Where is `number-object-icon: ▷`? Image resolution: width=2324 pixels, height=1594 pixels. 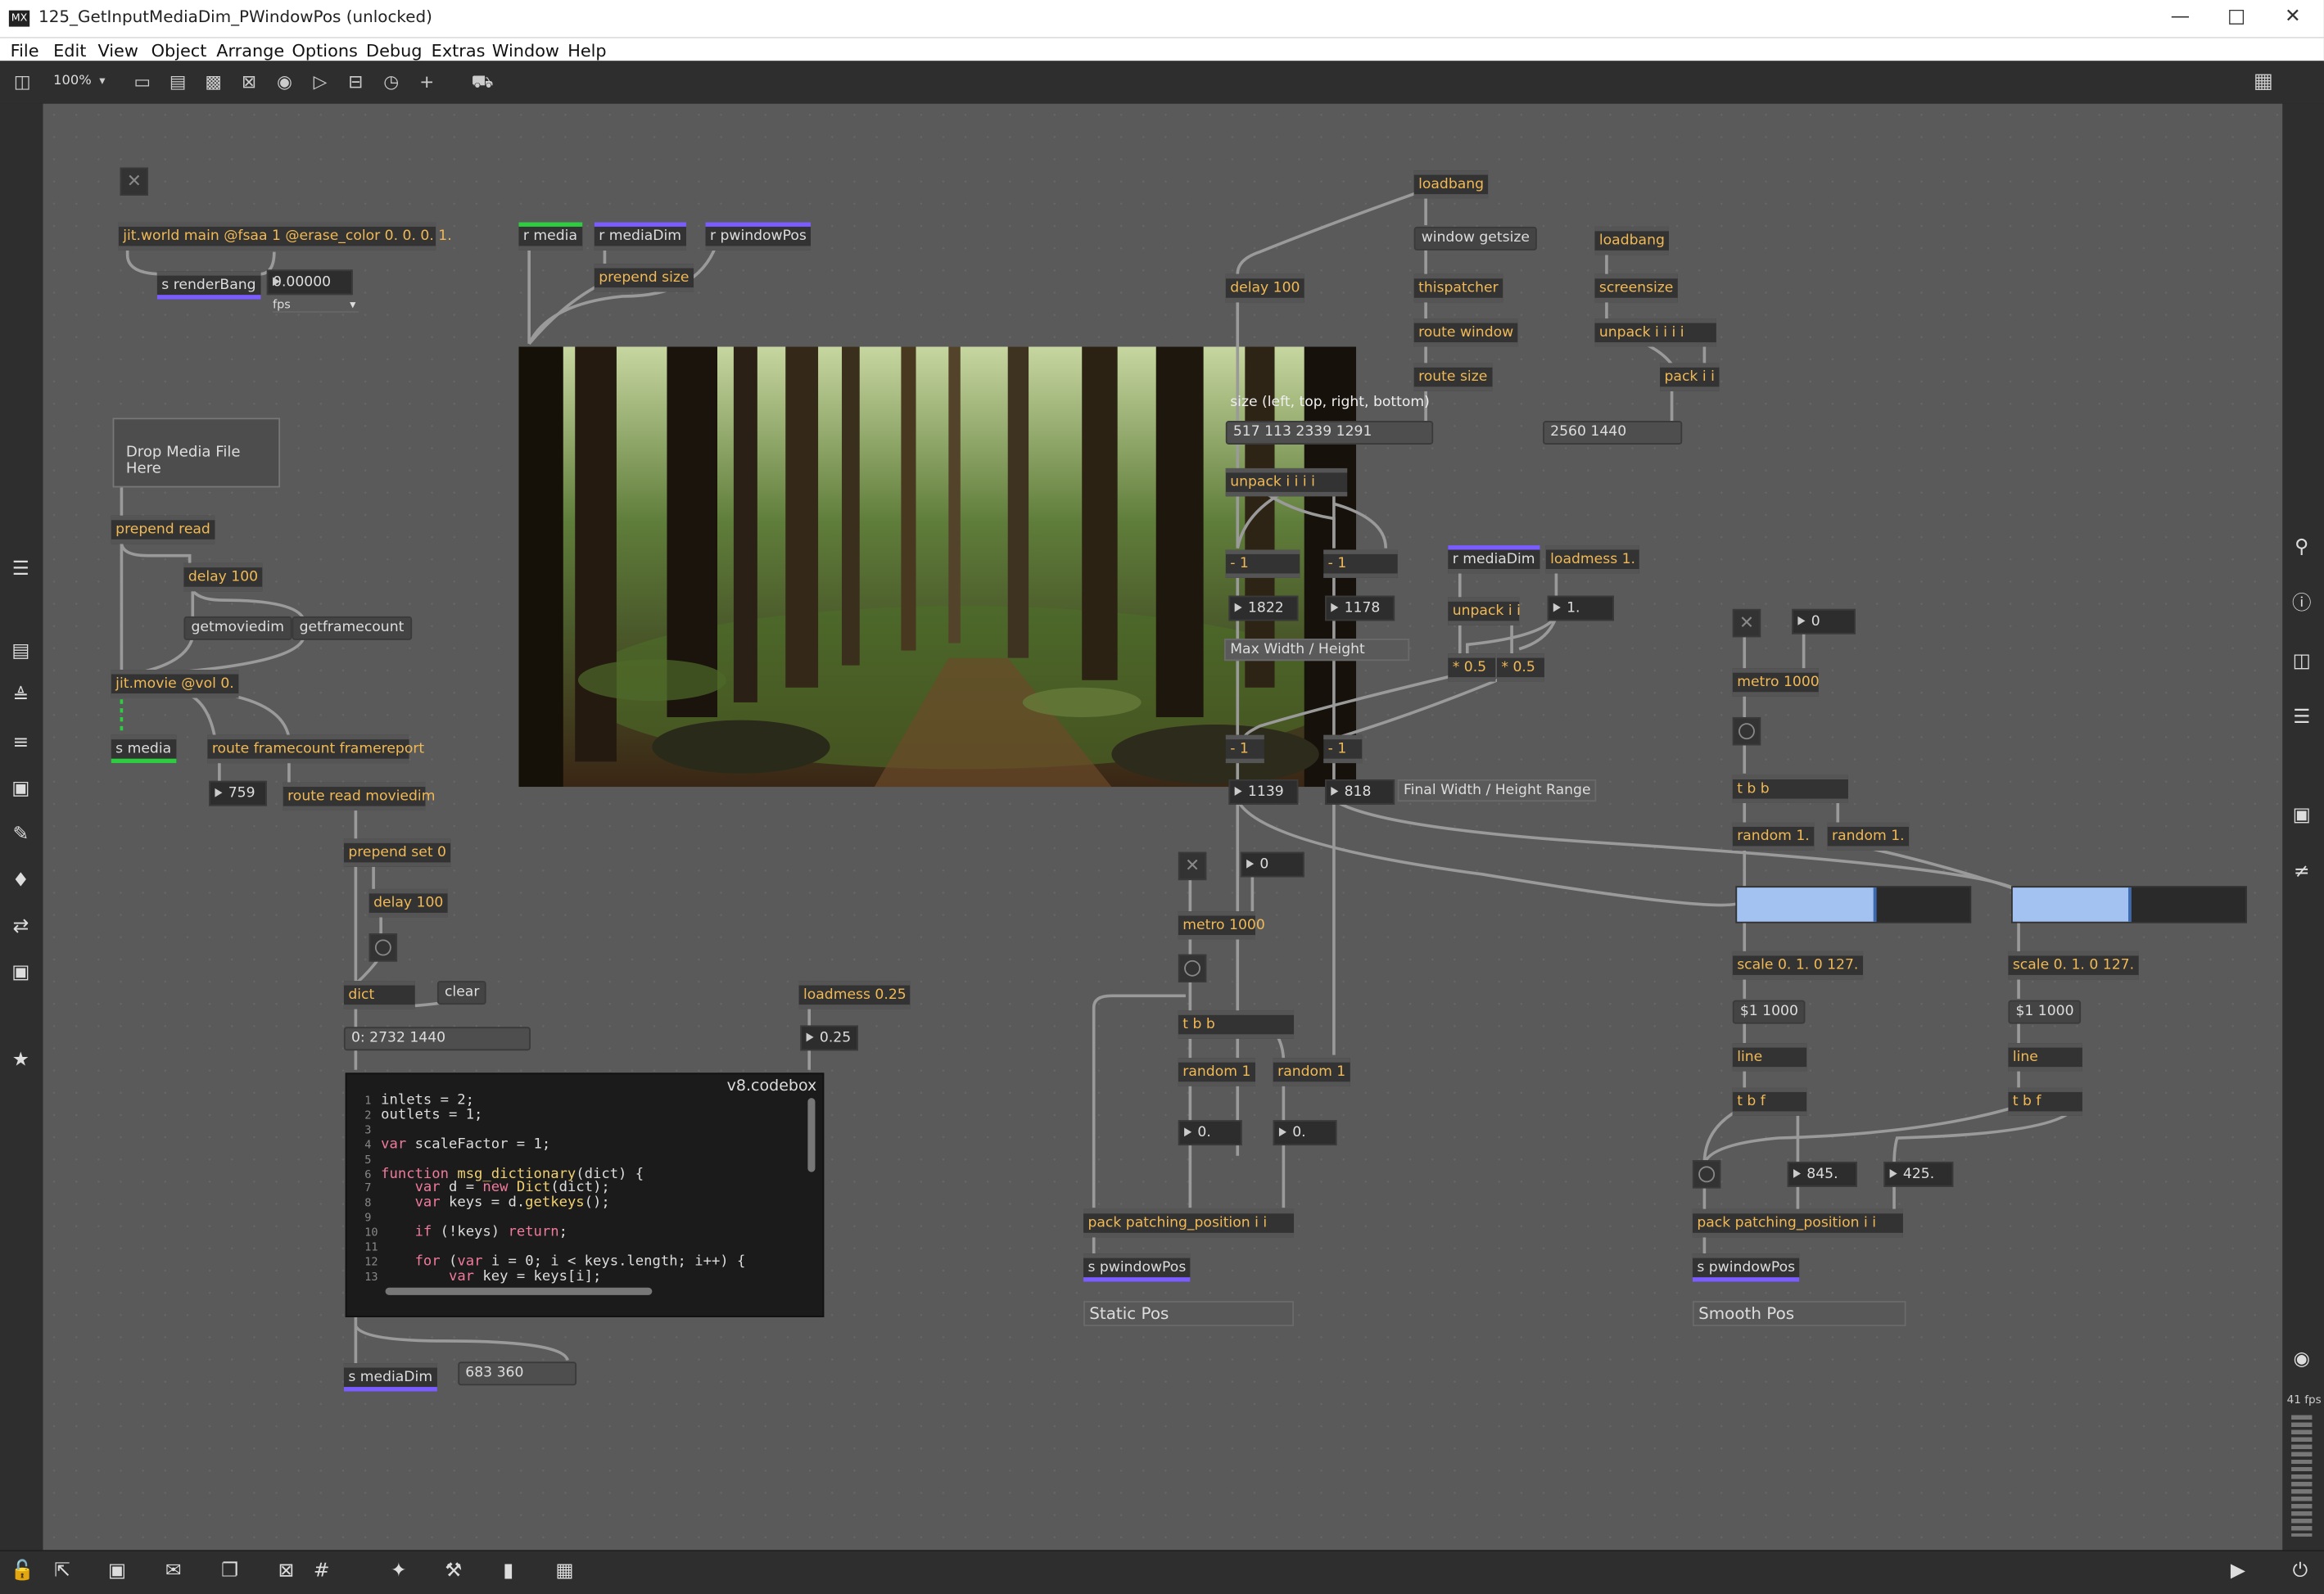 number-object-icon: ▷ is located at coordinates (320, 82).